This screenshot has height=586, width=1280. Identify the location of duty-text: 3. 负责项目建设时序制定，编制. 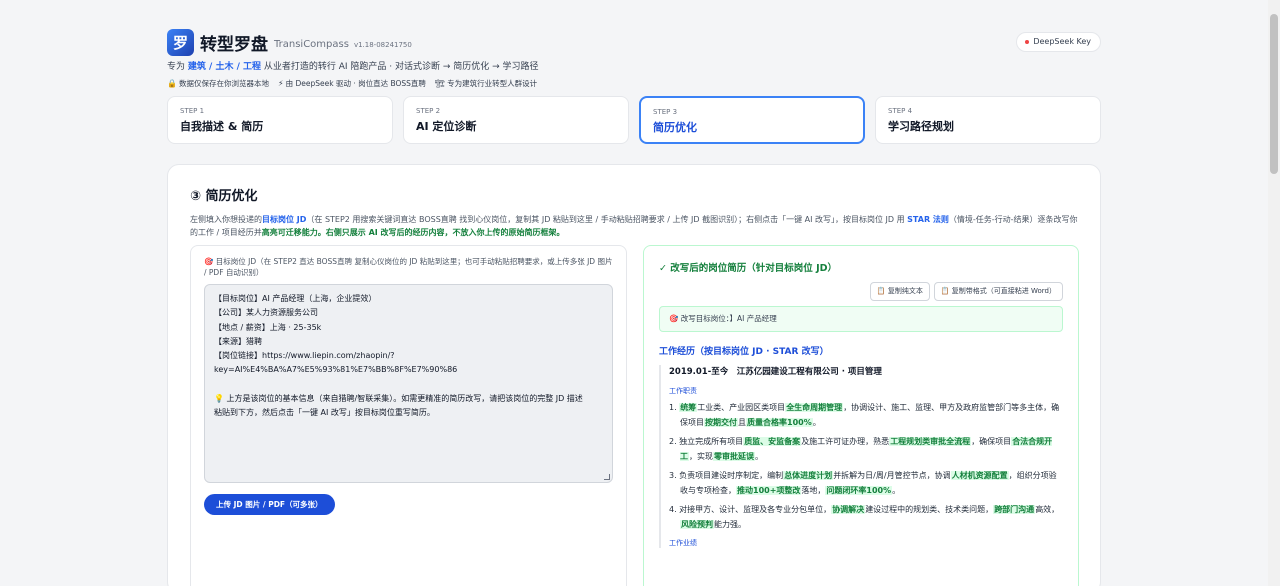
(726, 475).